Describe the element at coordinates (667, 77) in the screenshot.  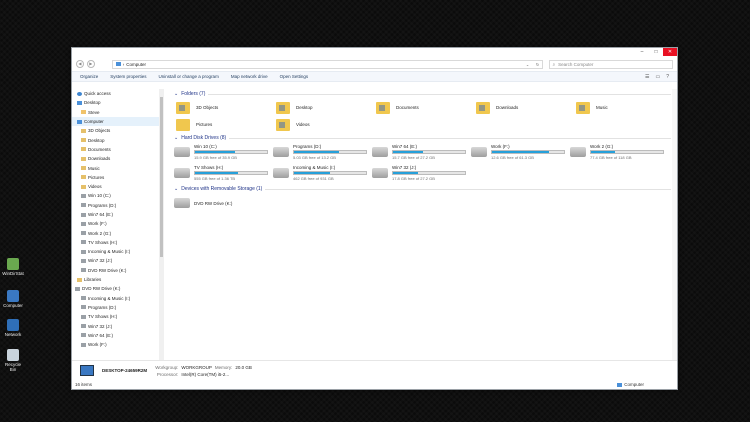
I see `help-icon: ?` at that location.